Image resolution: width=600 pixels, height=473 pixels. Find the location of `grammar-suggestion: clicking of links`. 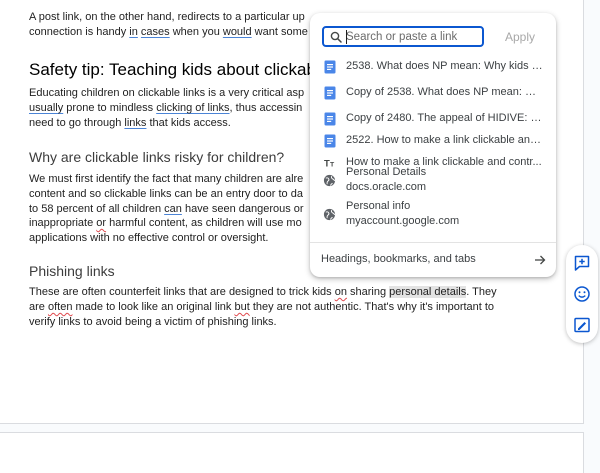

grammar-suggestion: clicking of links is located at coordinates (192, 108).